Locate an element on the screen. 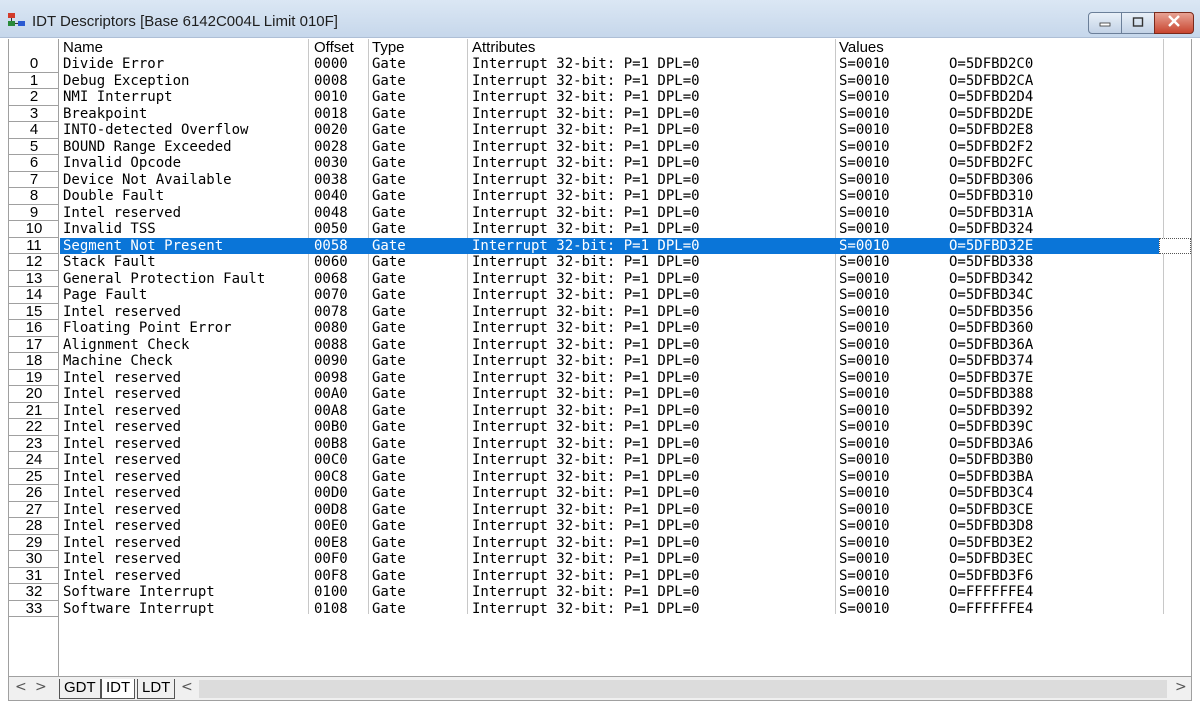  row-number: 13 is located at coordinates (34, 279).